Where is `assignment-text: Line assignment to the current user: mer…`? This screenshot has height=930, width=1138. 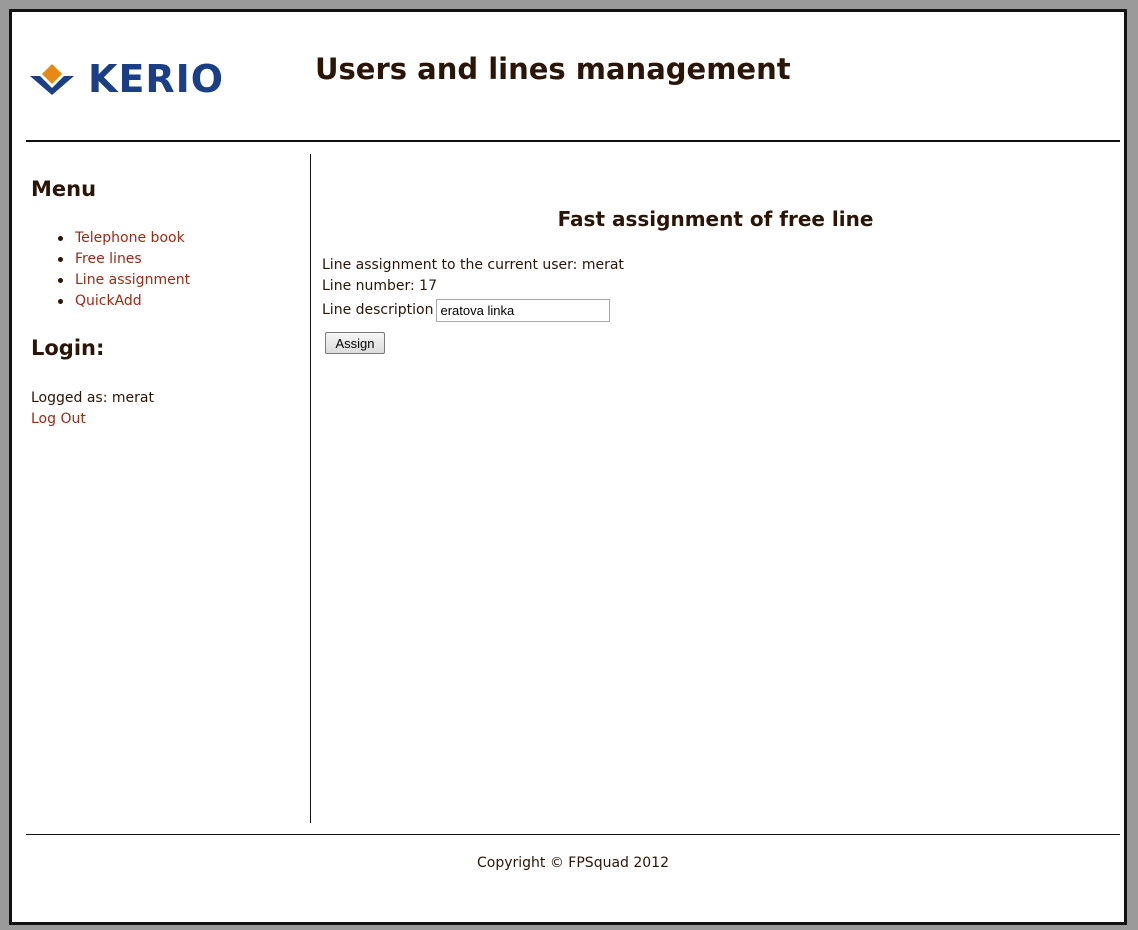 assignment-text: Line assignment to the current user: mer… is located at coordinates (473, 265).